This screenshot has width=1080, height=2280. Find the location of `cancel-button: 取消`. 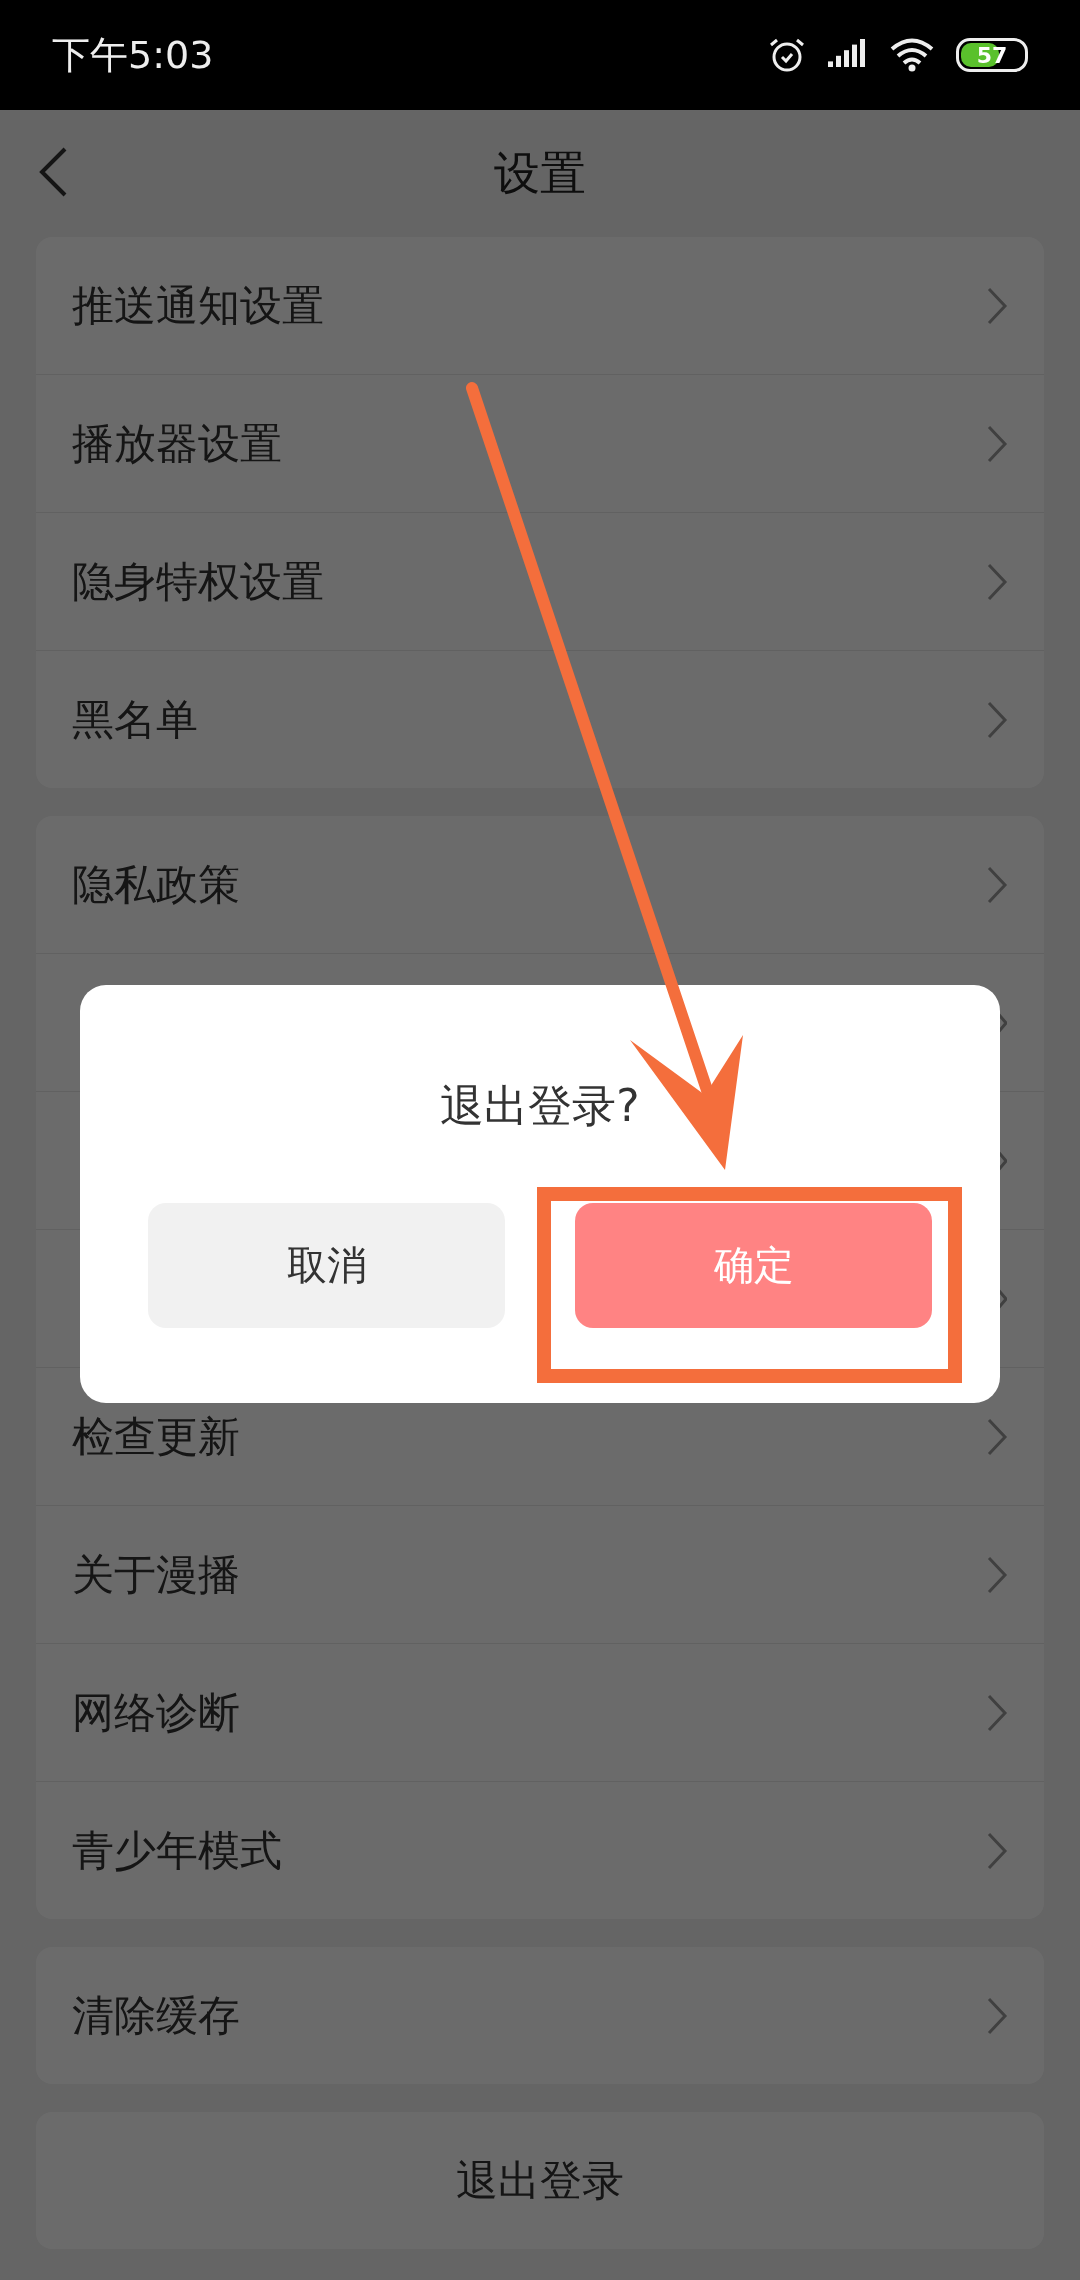

cancel-button: 取消 is located at coordinates (326, 1265).